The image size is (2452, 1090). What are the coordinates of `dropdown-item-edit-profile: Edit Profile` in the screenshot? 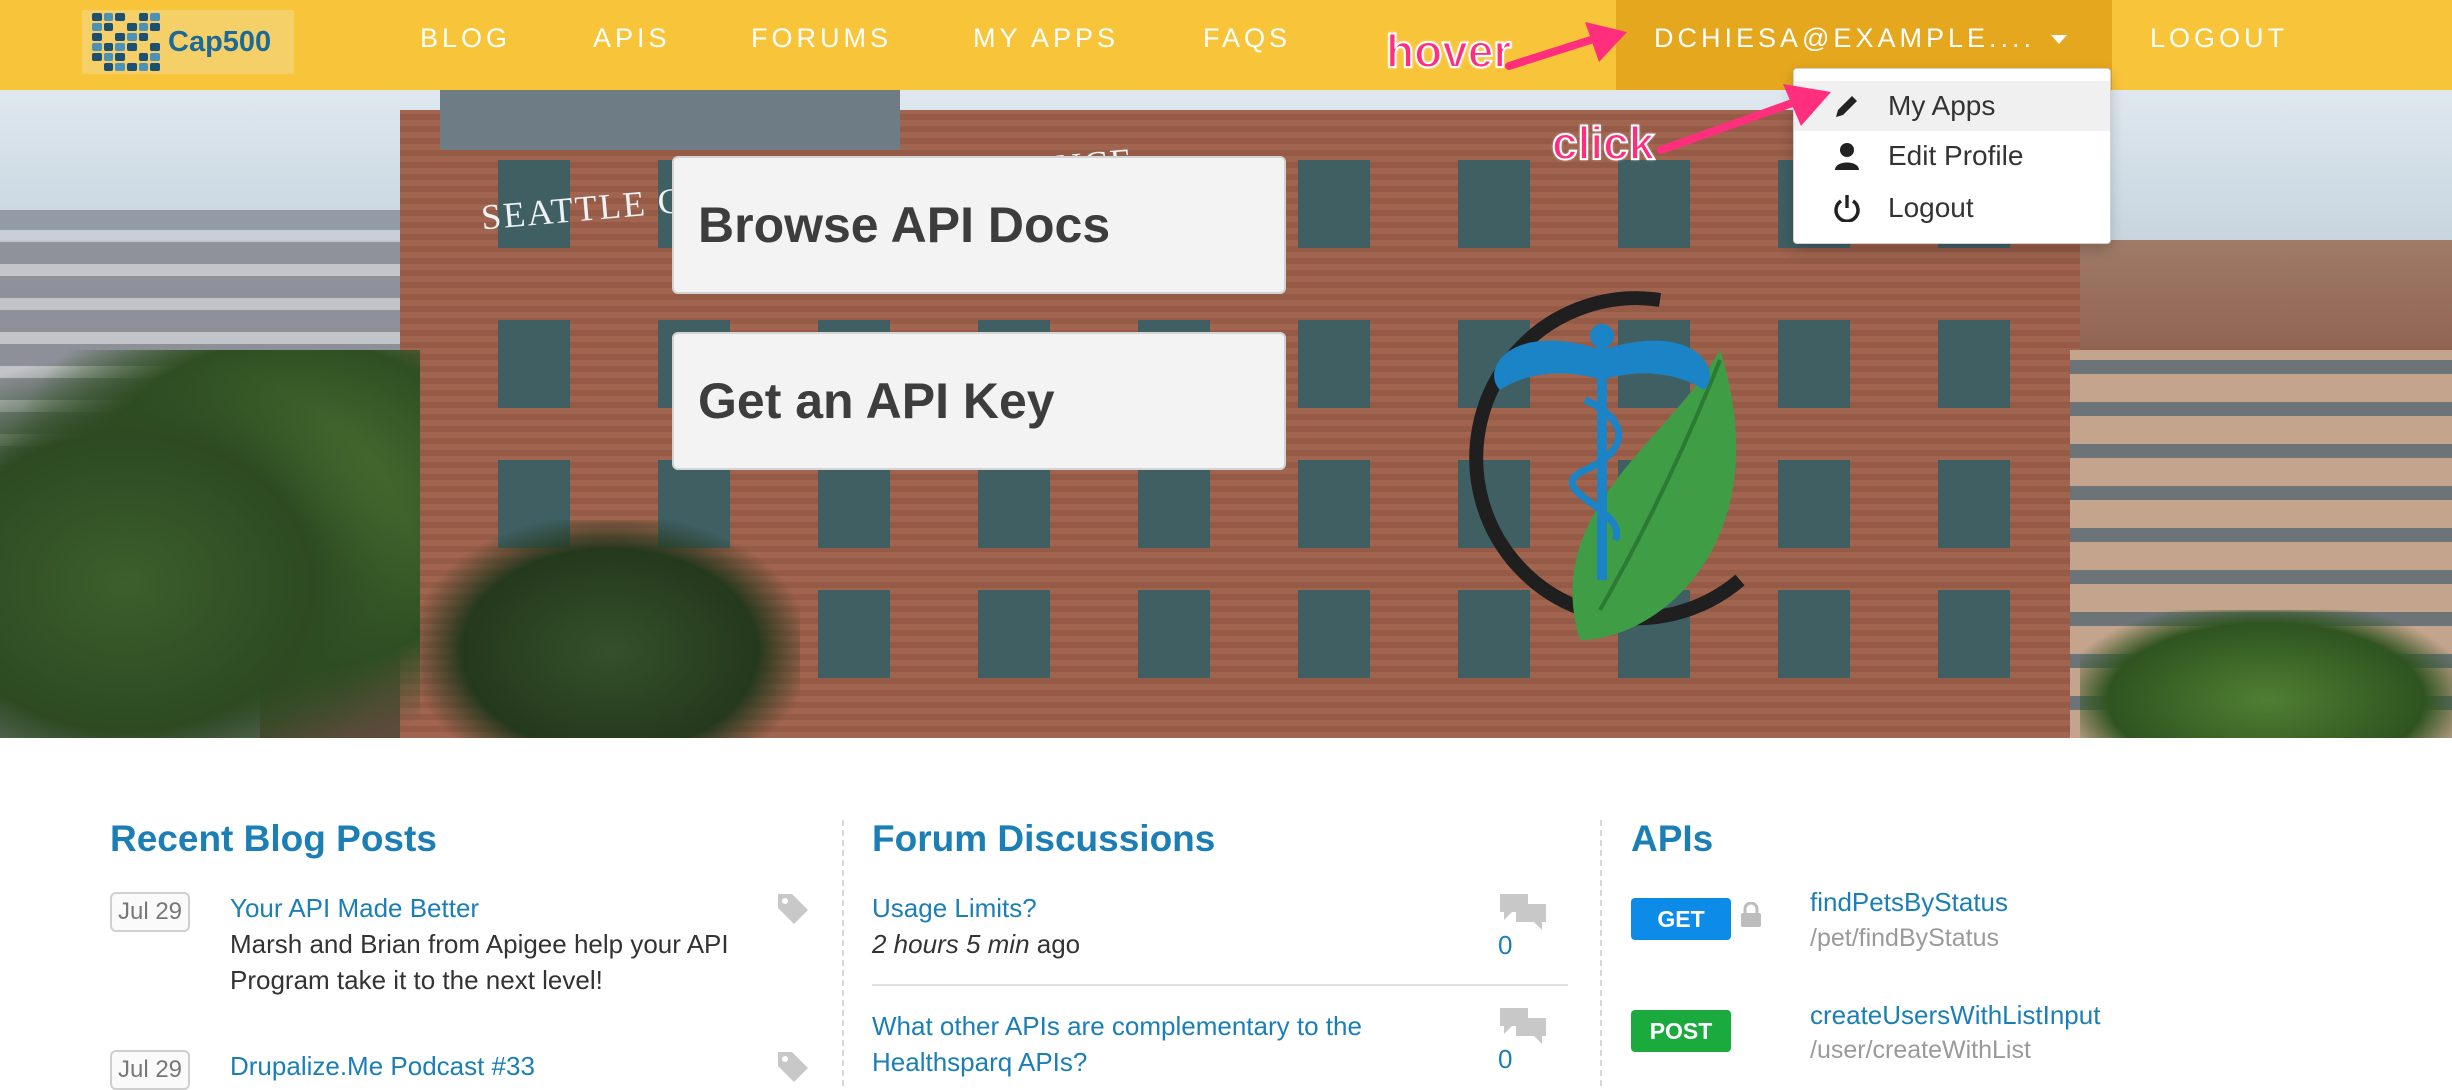 It's located at (1952, 156).